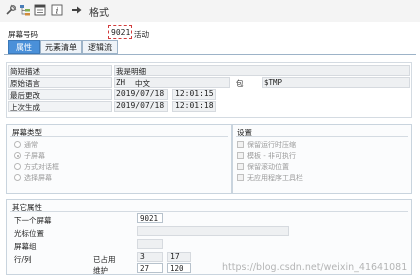  Describe the element at coordinates (11, 10) in the screenshot. I see `tools-icon` at that location.